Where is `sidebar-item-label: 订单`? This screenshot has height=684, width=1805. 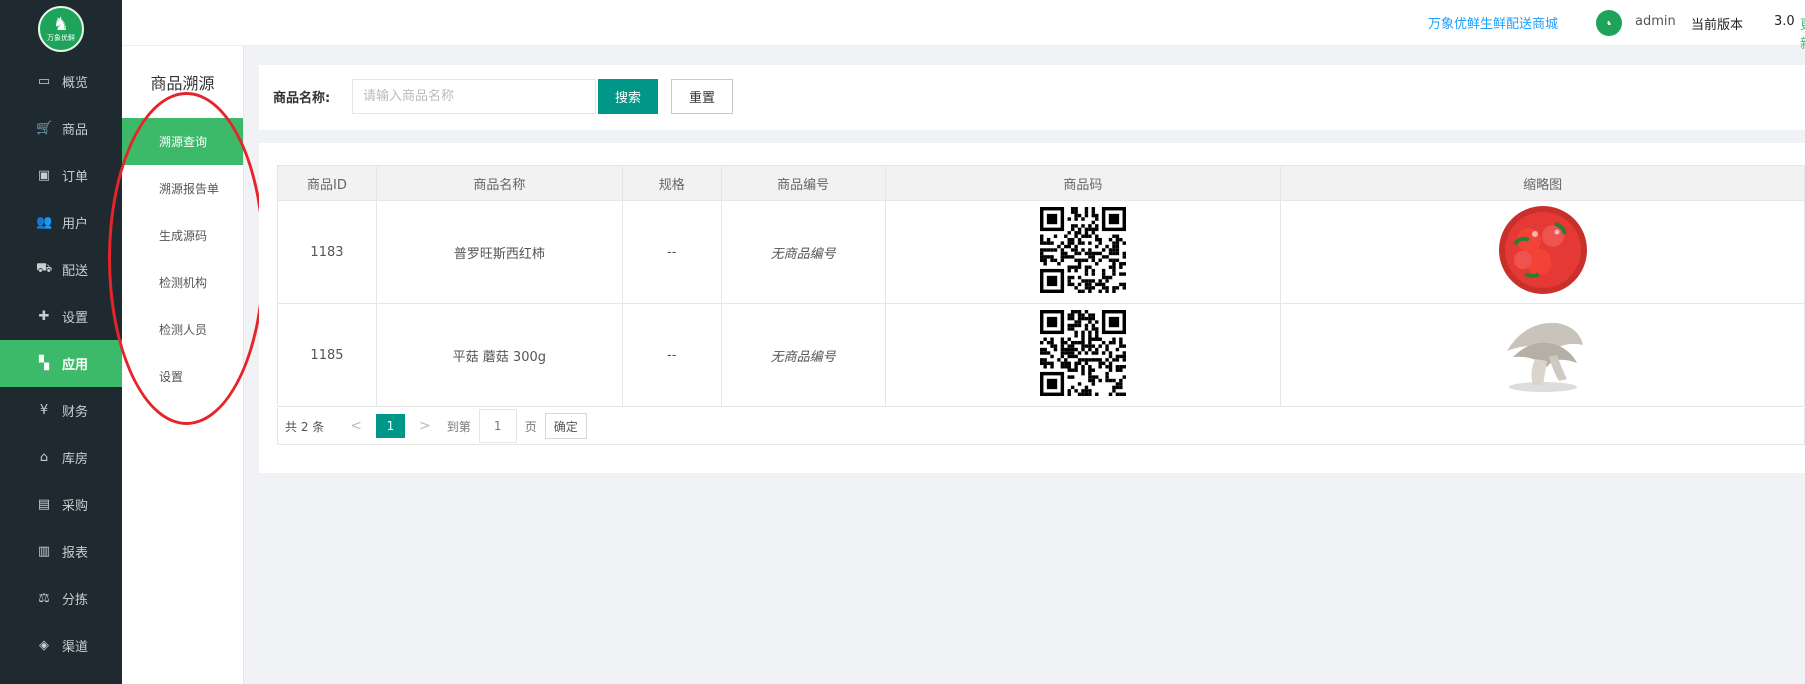
sidebar-item-label: 订单 is located at coordinates (75, 177).